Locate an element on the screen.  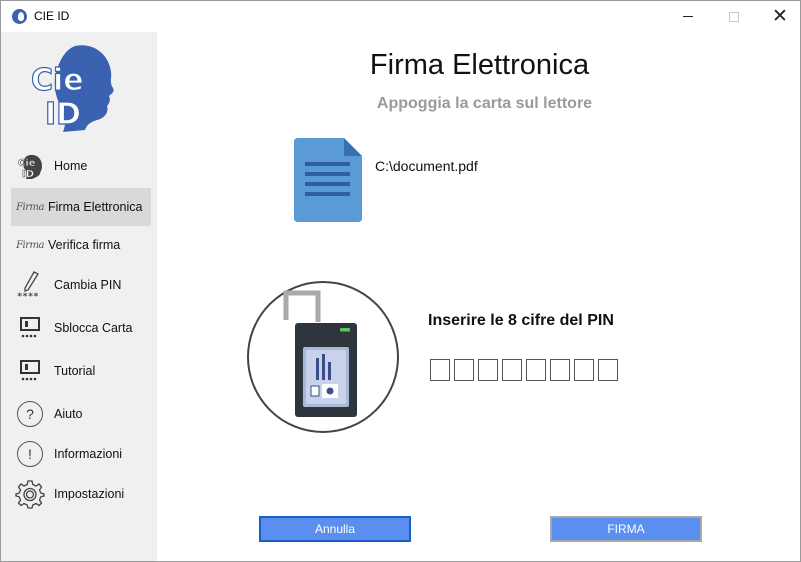
sidebar-item-label: Firma Elettronica is located at coordinates (95, 207).